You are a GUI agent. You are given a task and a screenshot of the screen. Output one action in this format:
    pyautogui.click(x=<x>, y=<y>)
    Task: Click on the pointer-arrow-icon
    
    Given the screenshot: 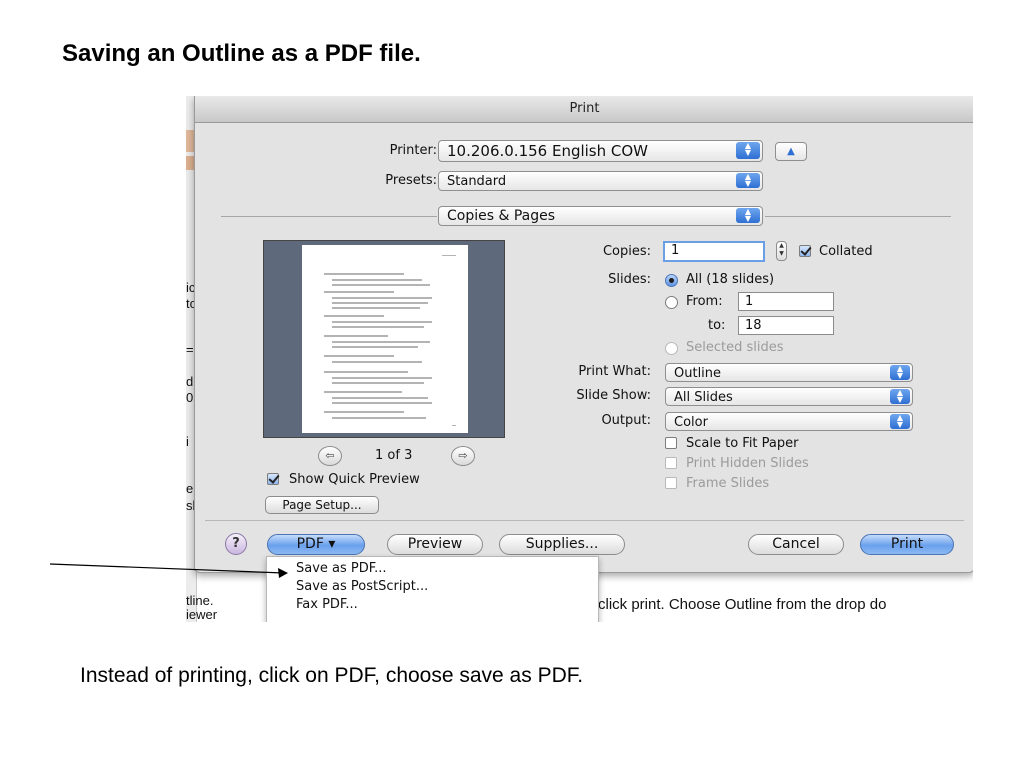 What is the action you would take?
    pyautogui.click(x=168, y=570)
    